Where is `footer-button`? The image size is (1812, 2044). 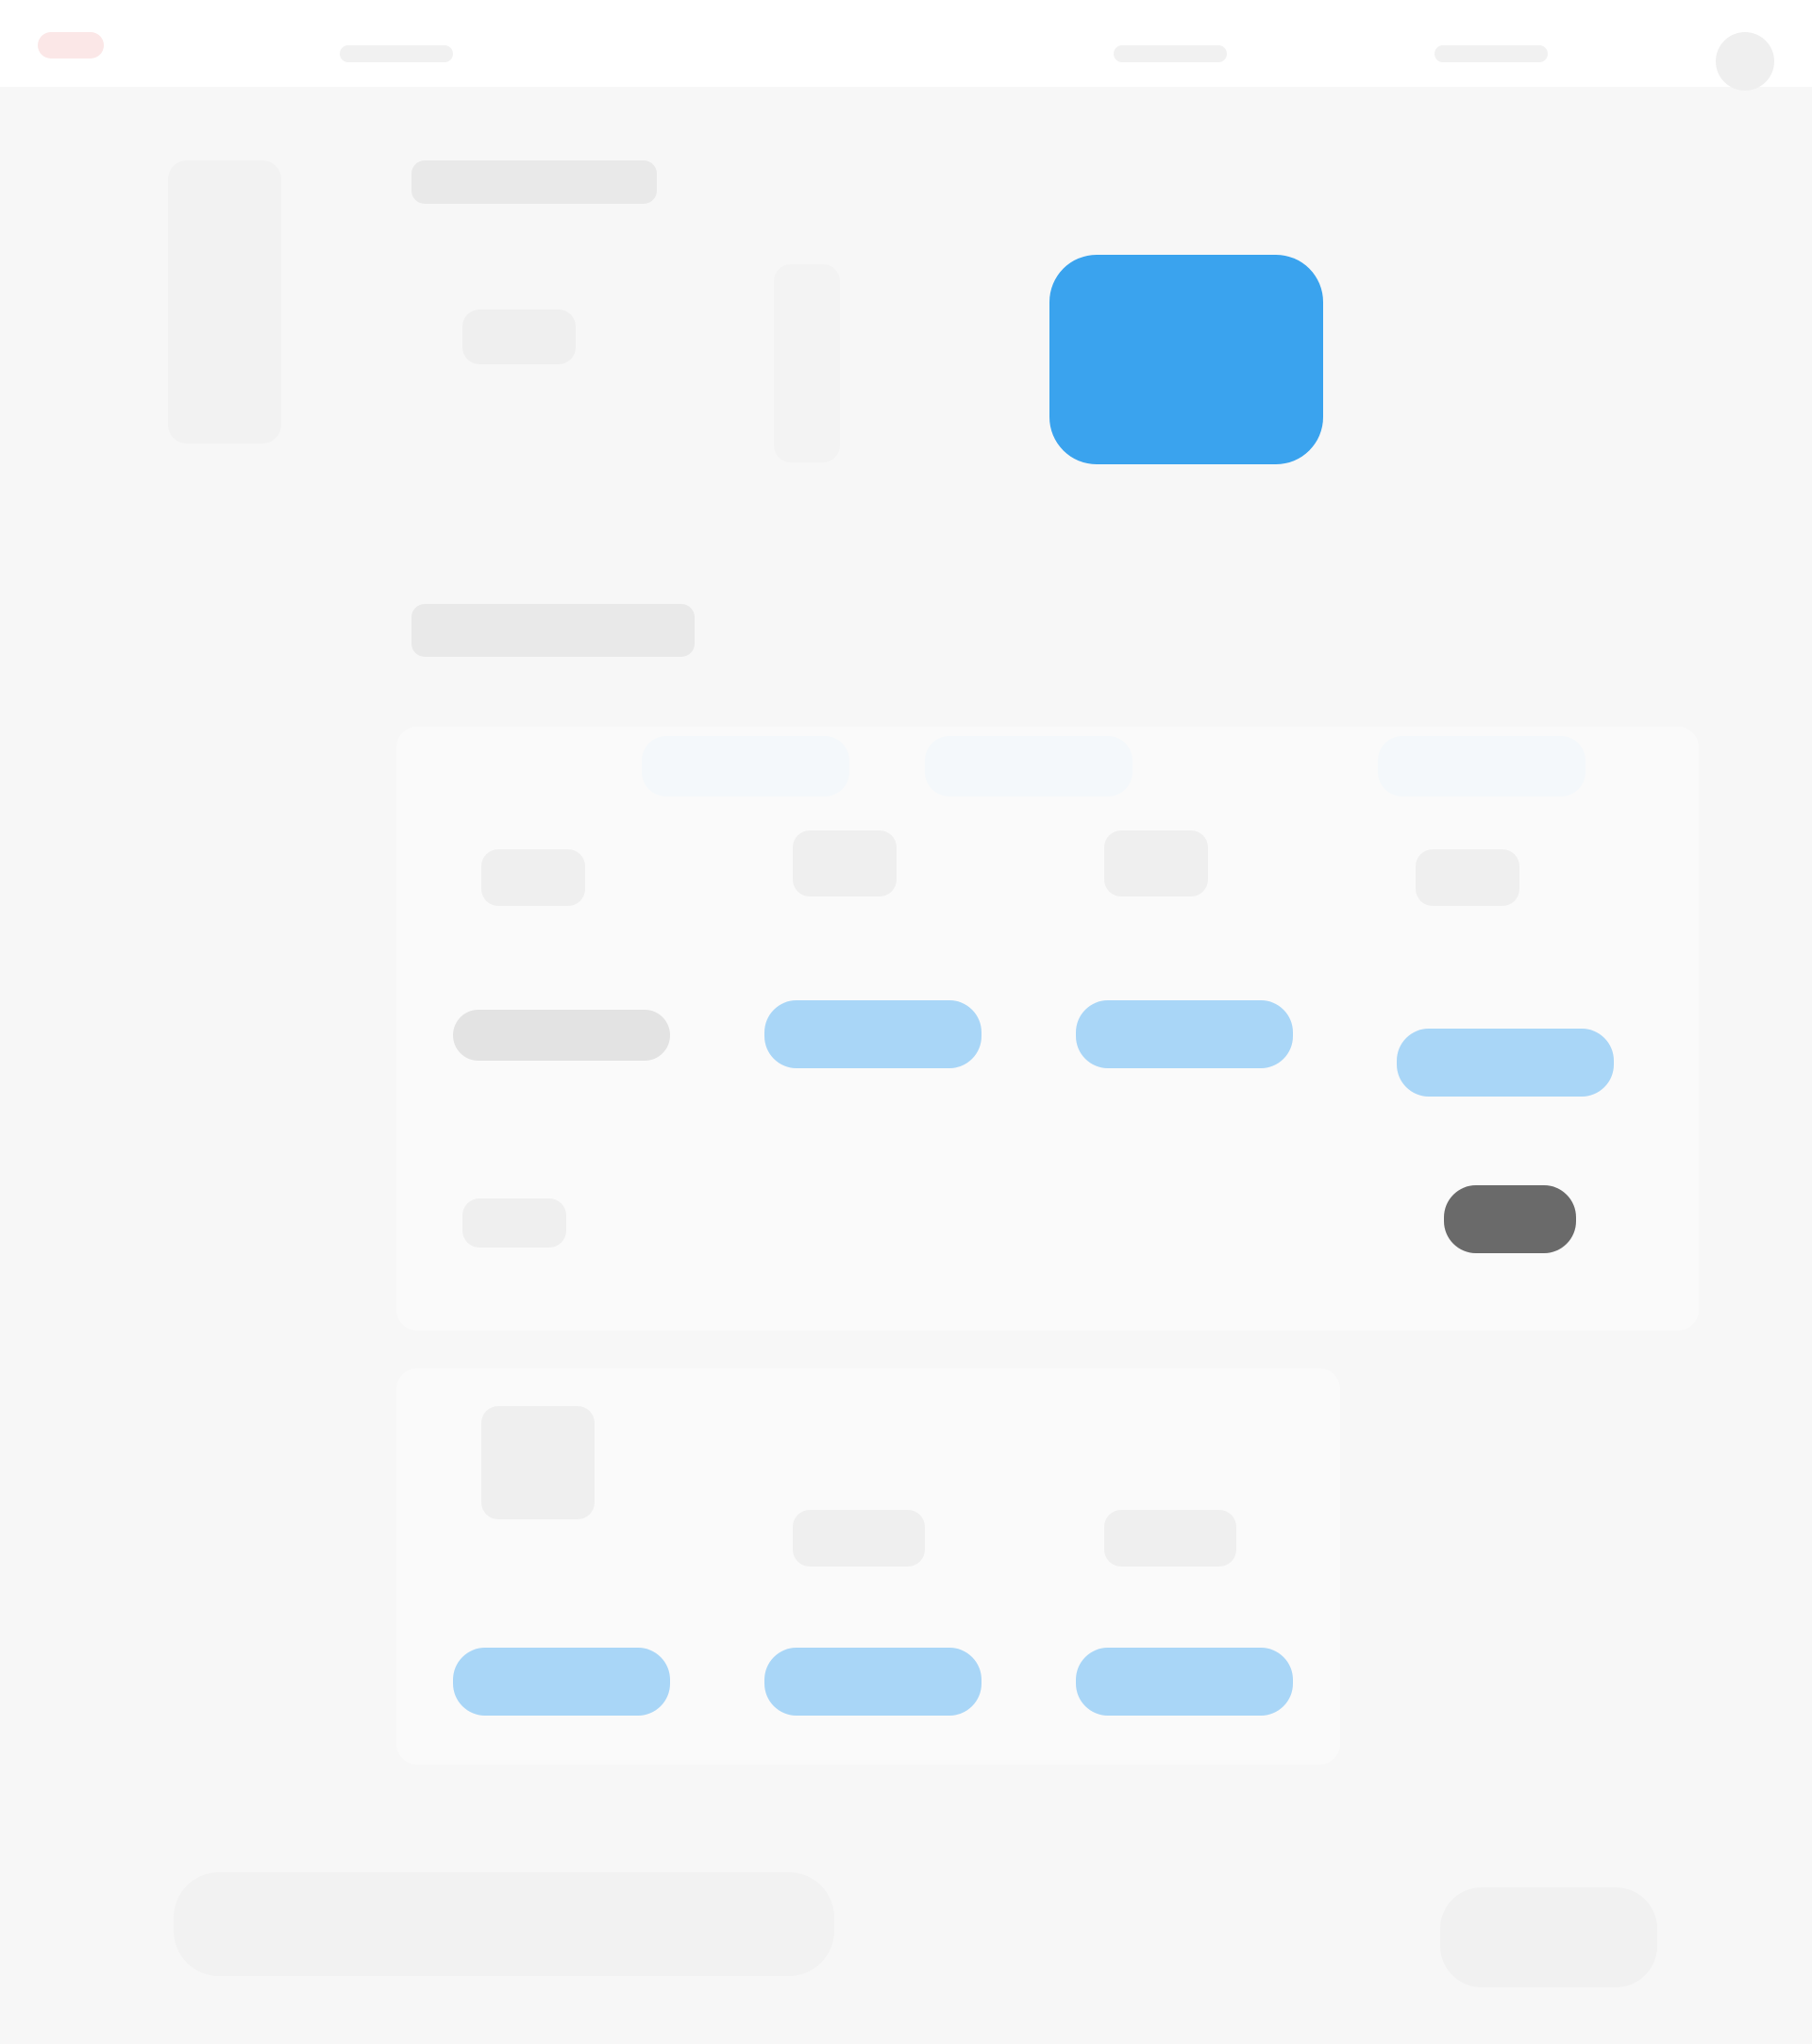 footer-button is located at coordinates (1549, 1937).